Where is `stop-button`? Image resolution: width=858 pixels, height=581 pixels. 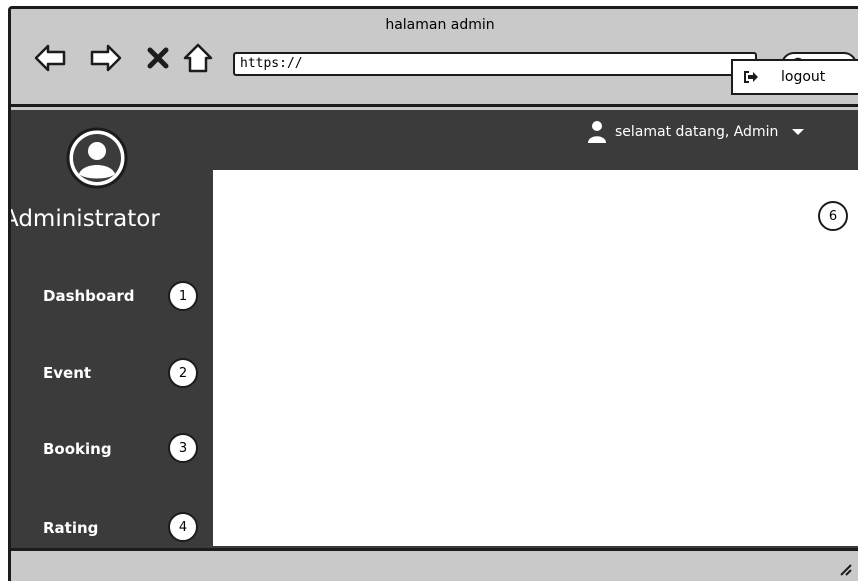
stop-button is located at coordinates (158, 58).